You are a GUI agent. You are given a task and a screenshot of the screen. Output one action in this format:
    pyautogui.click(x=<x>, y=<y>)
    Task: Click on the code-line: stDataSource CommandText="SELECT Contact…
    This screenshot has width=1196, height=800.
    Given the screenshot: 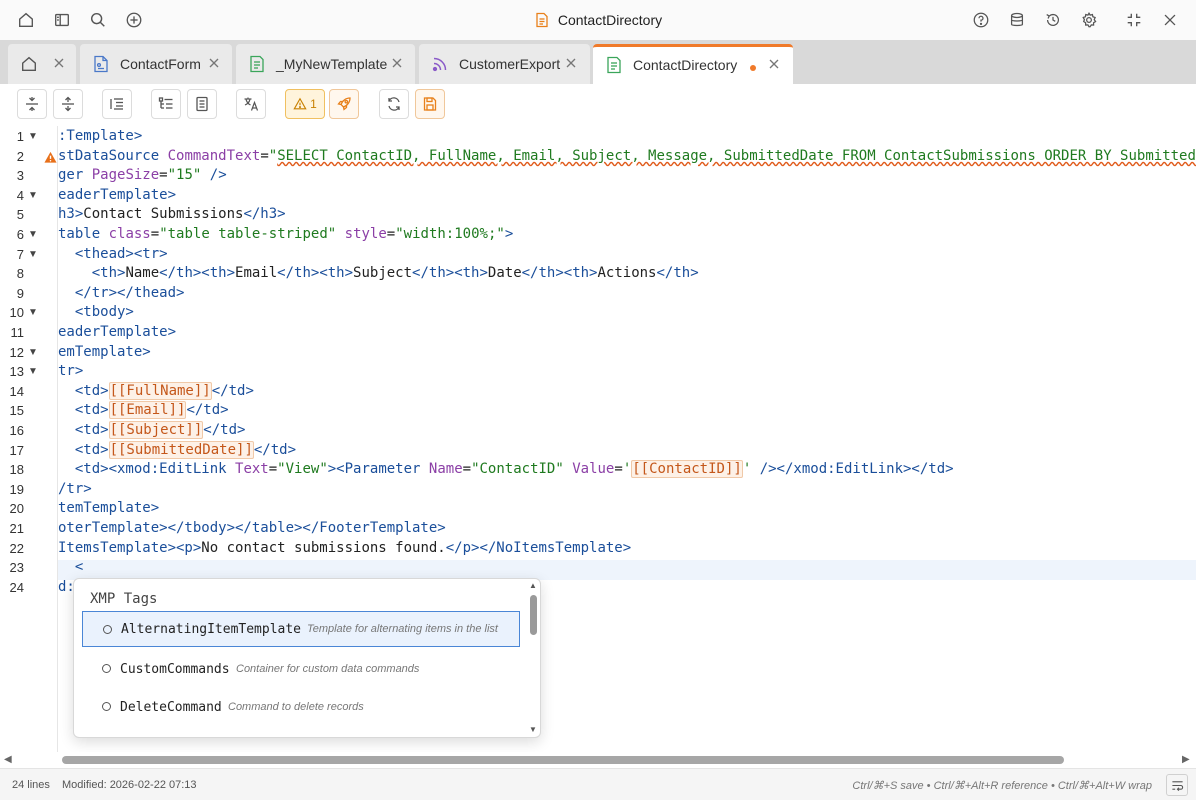 What is the action you would take?
    pyautogui.click(x=627, y=156)
    